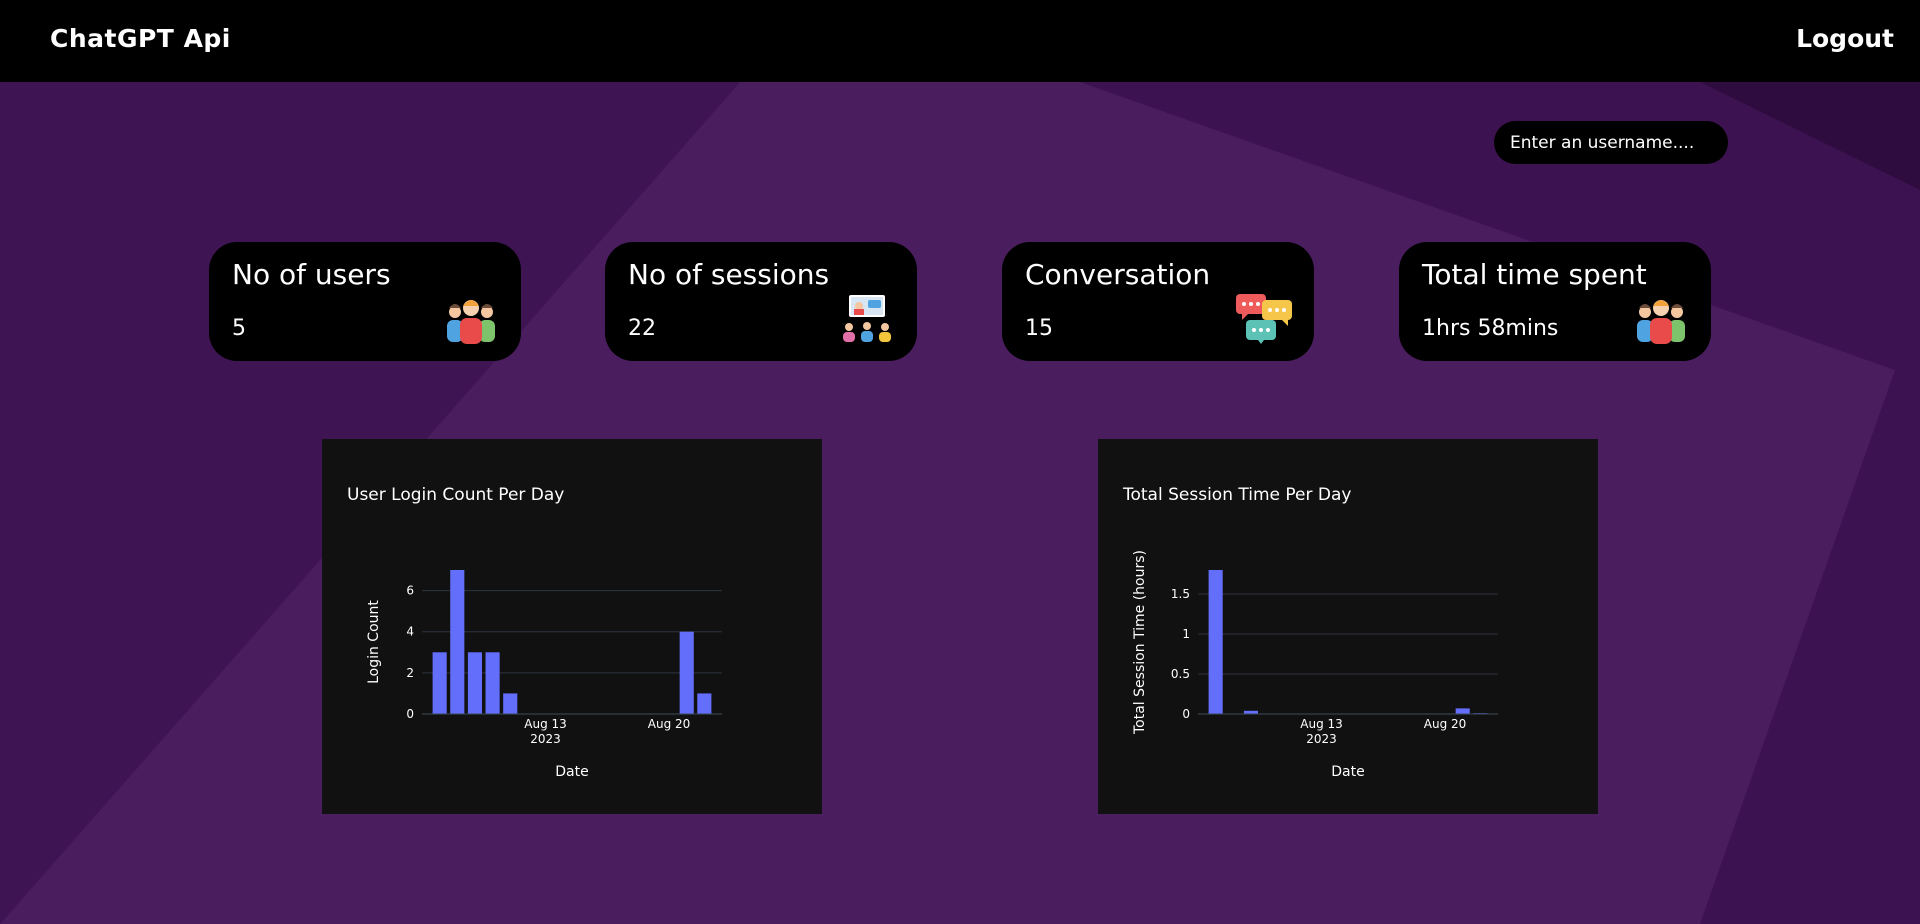  Describe the element at coordinates (410, 673) in the screenshot. I see `y-tick-label: 2` at that location.